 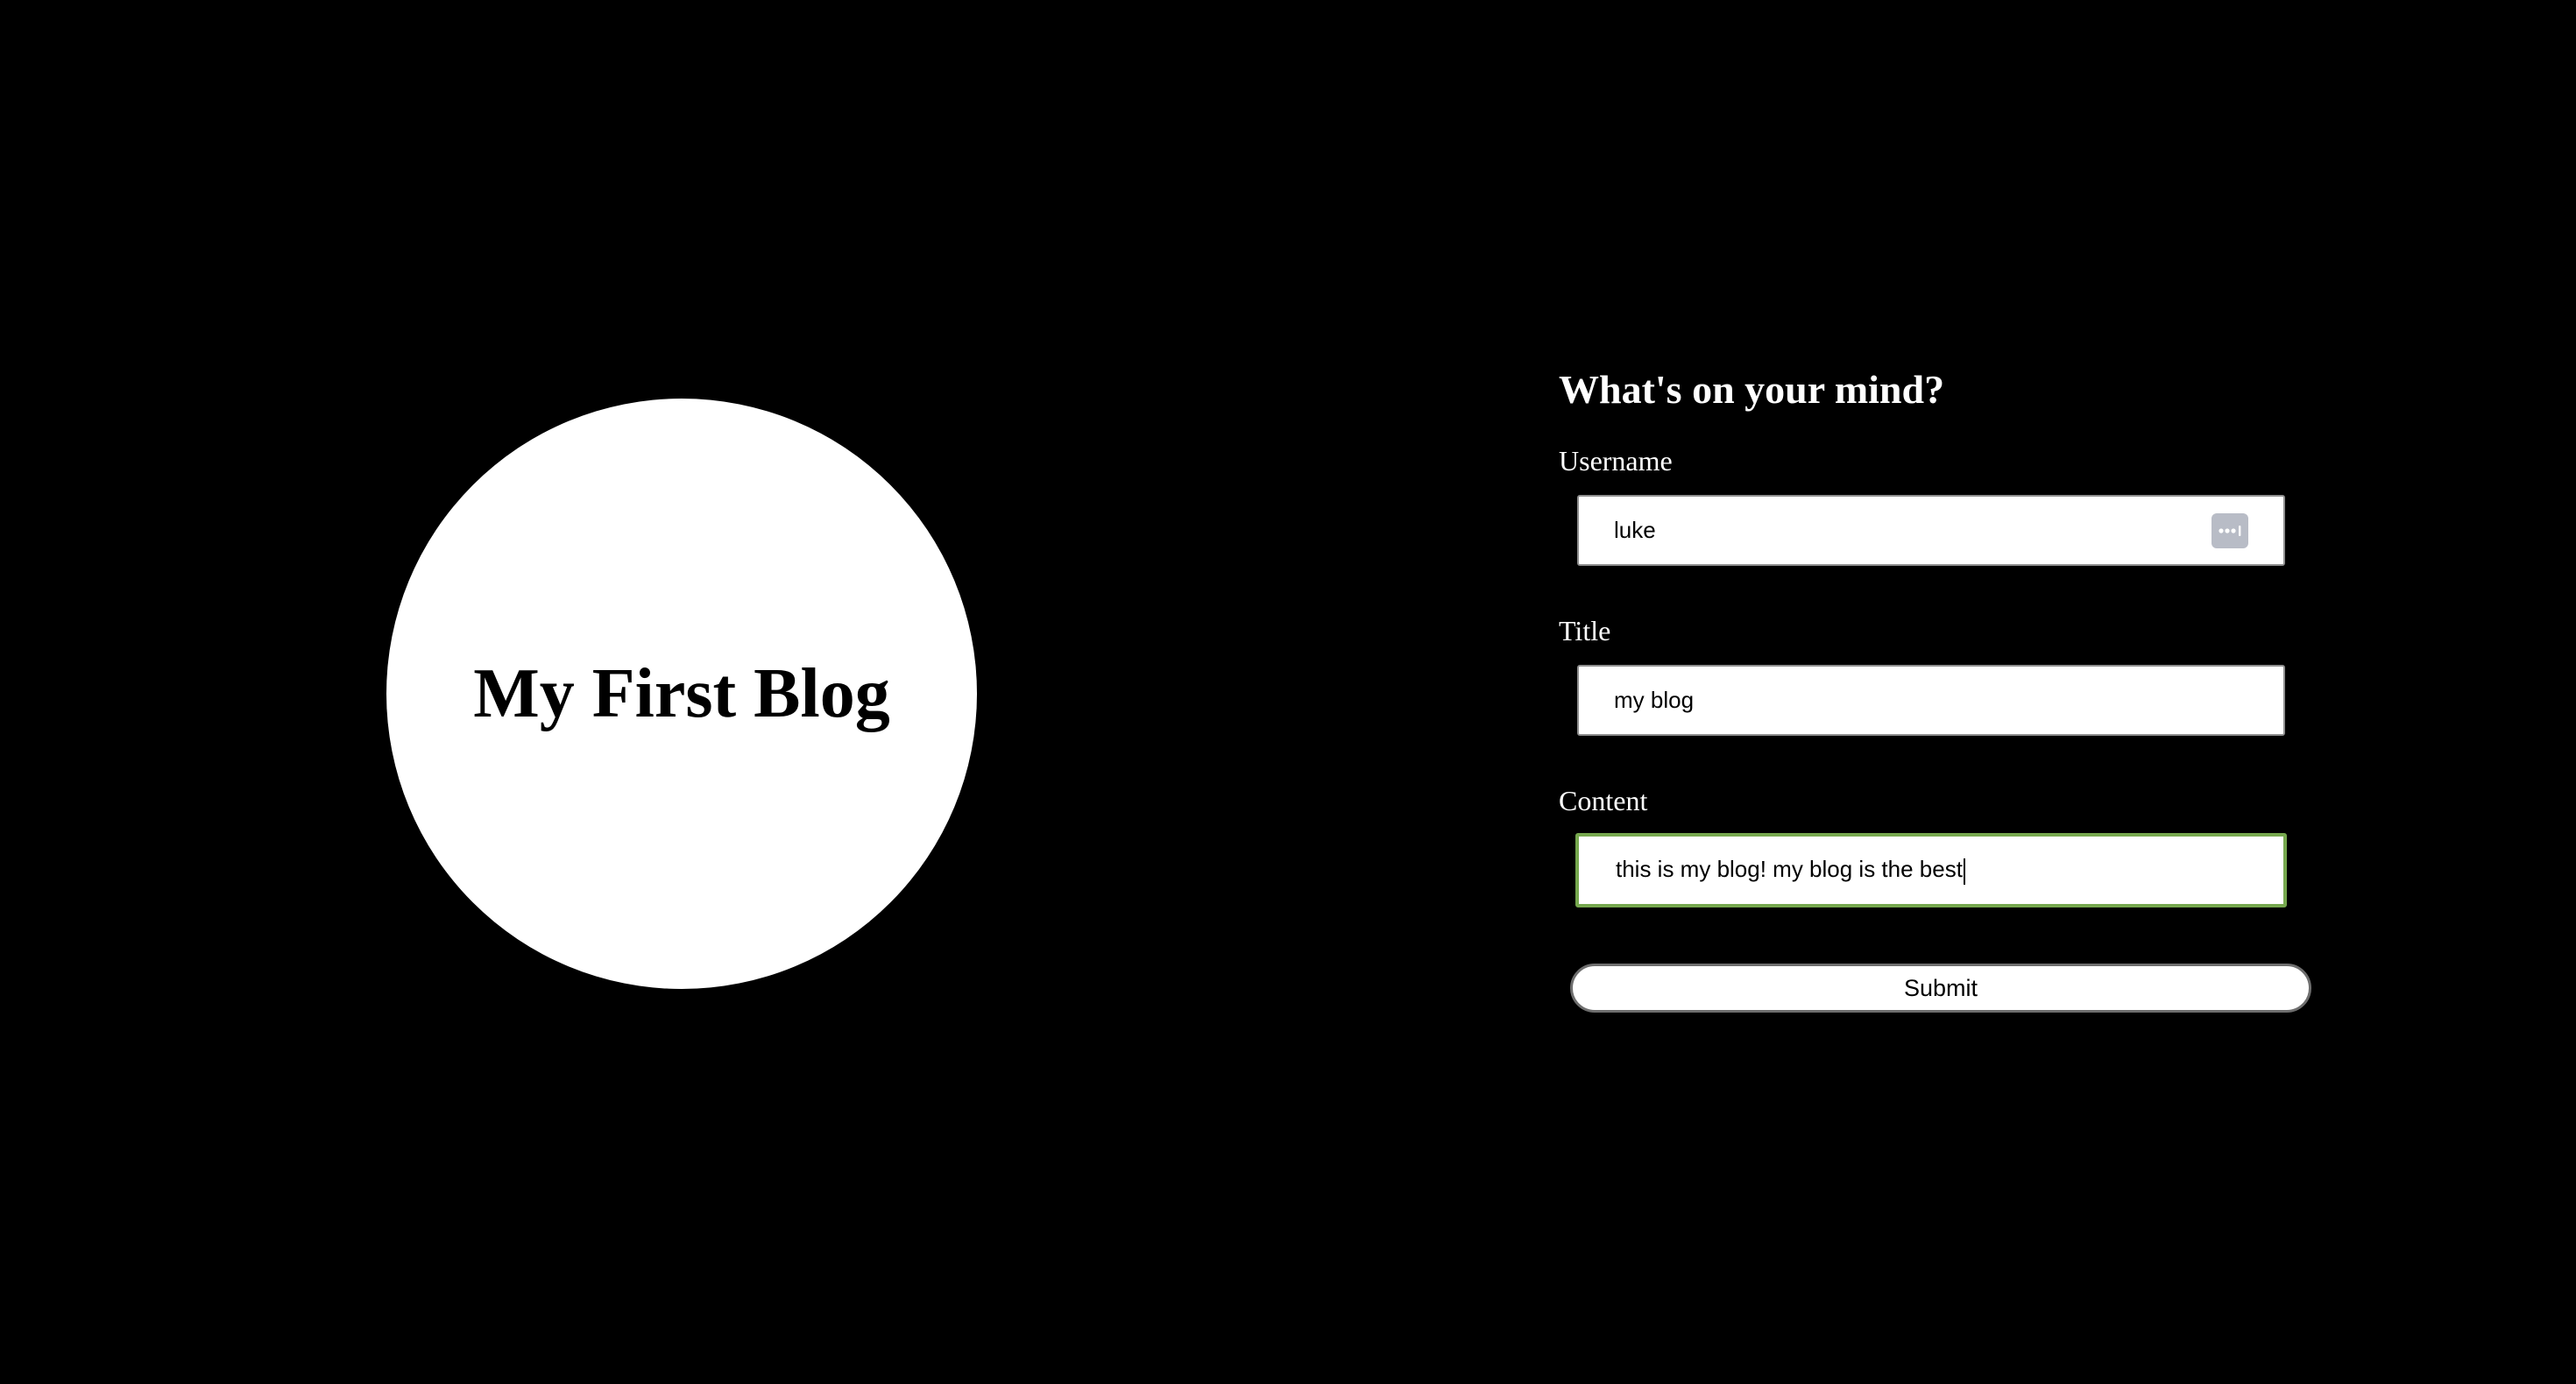 What do you see at coordinates (1752, 389) in the screenshot?
I see `form-heading: What's on your mind?` at bounding box center [1752, 389].